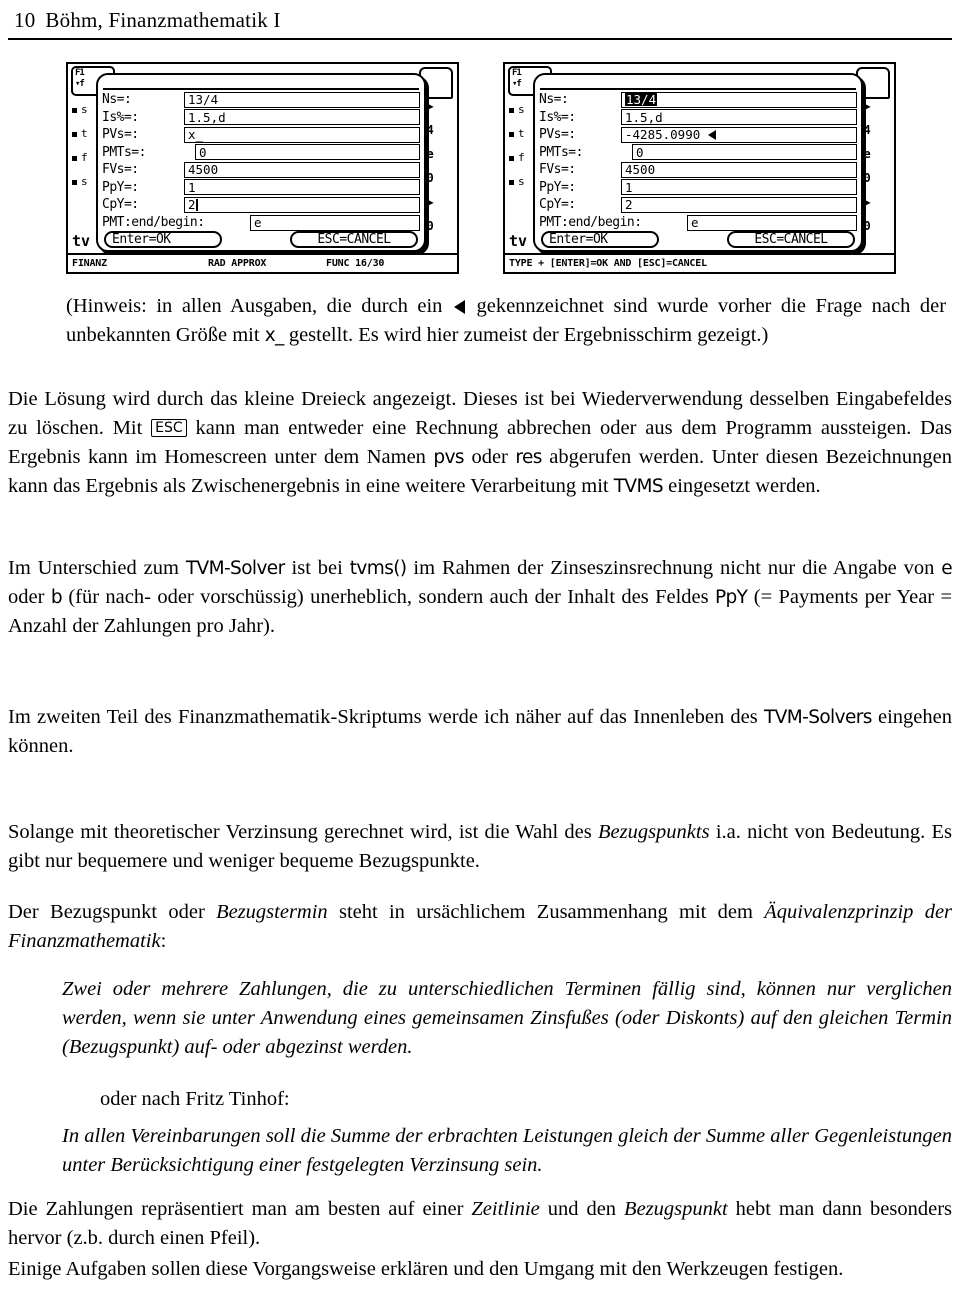  Describe the element at coordinates (744, 486) in the screenshot. I see `p1-text-e: eingesetzt werden.` at that location.